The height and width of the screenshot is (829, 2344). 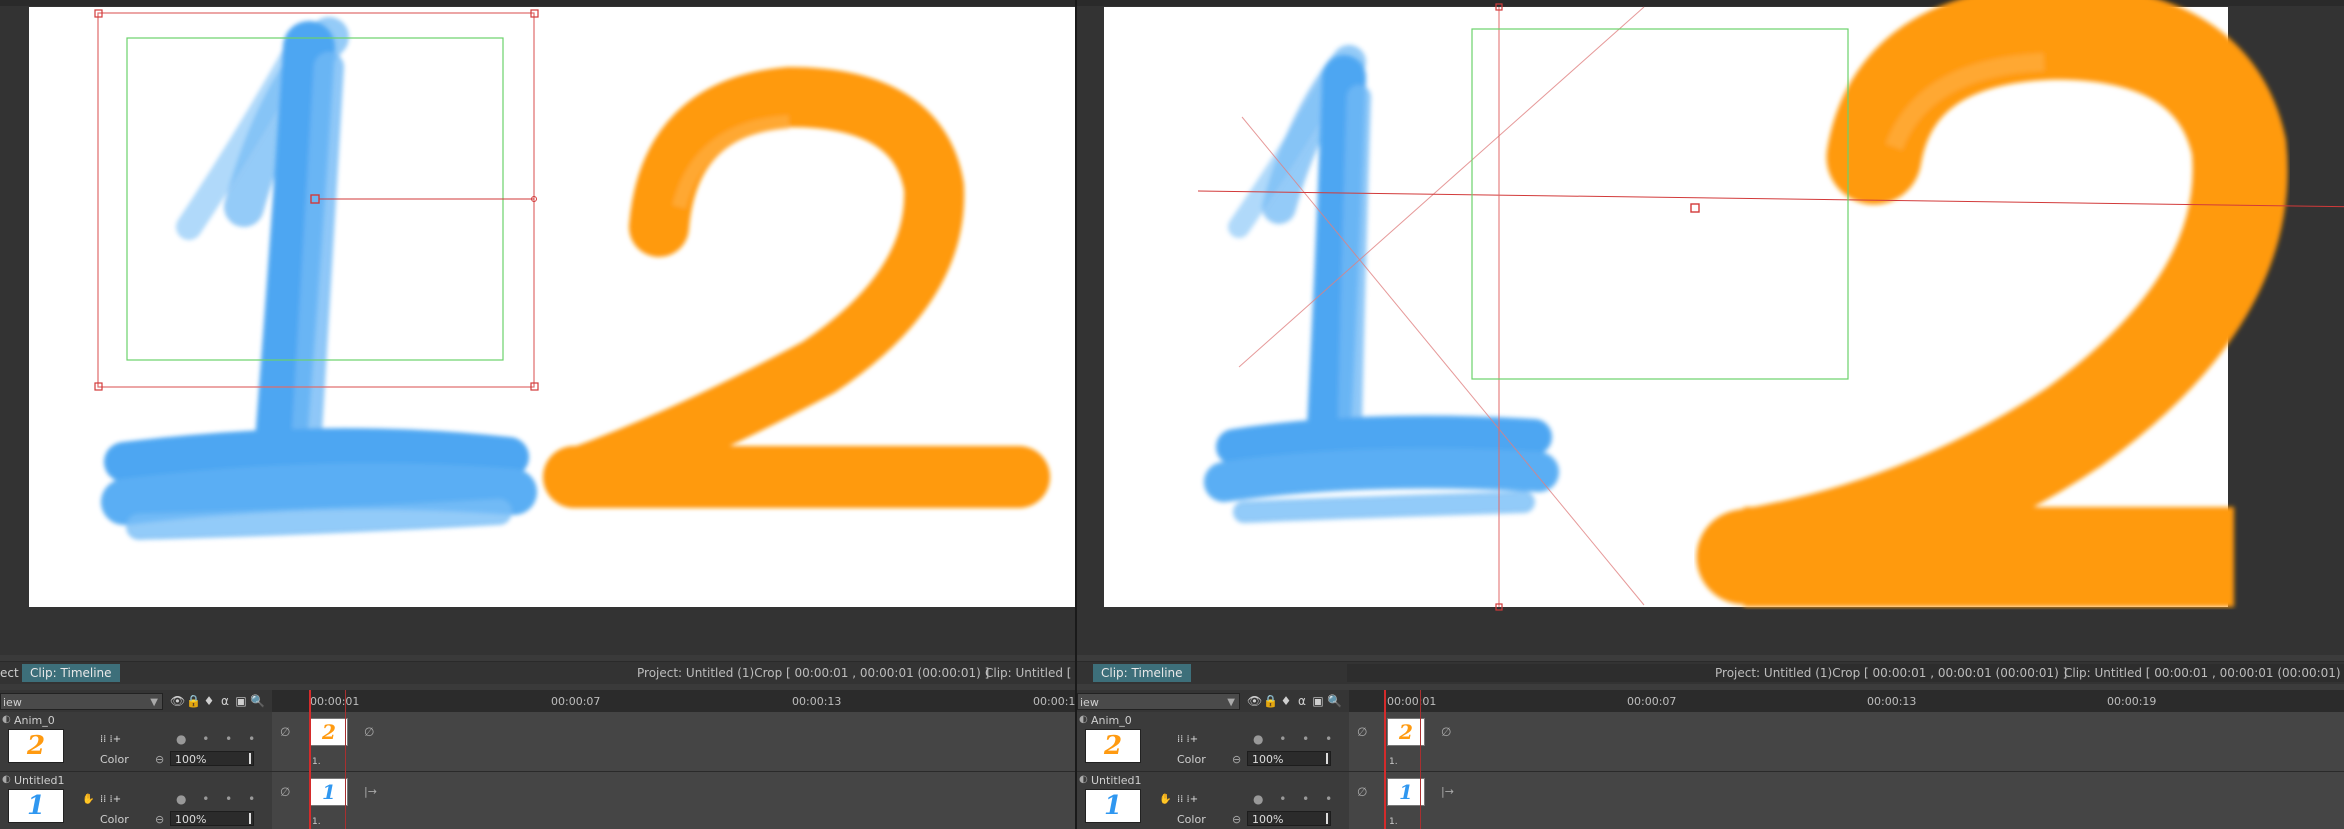 I want to click on right-tab-clip-timeline: Clip: Timeline, so click(x=1142, y=673).